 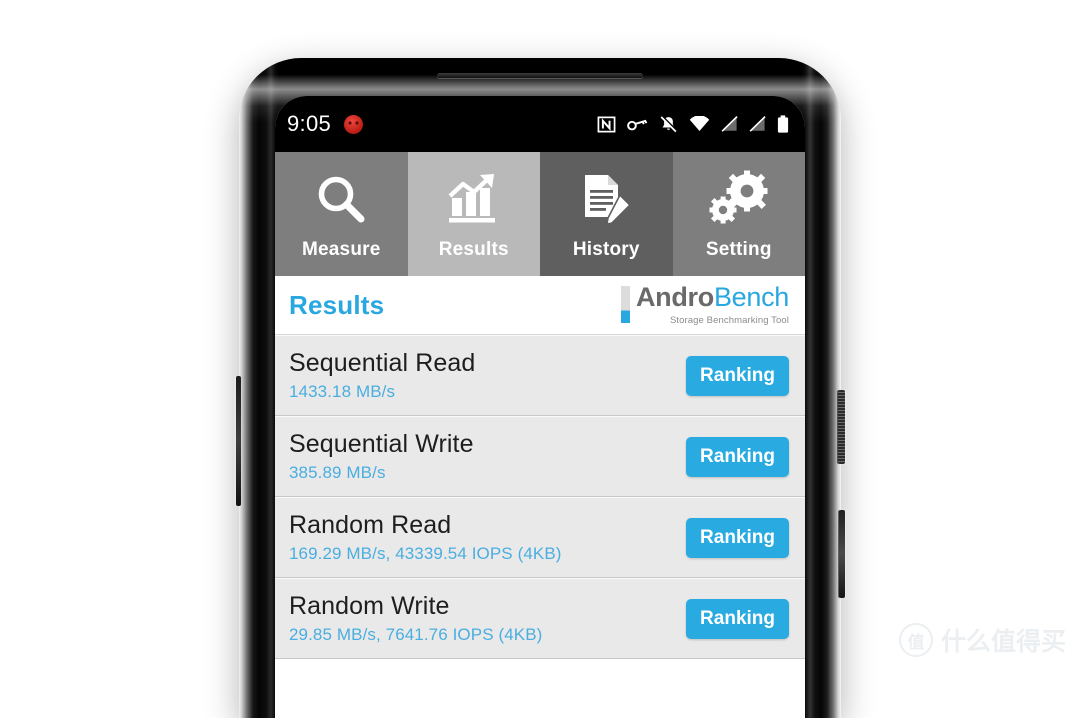 I want to click on magnifier-icon, so click(x=341, y=199).